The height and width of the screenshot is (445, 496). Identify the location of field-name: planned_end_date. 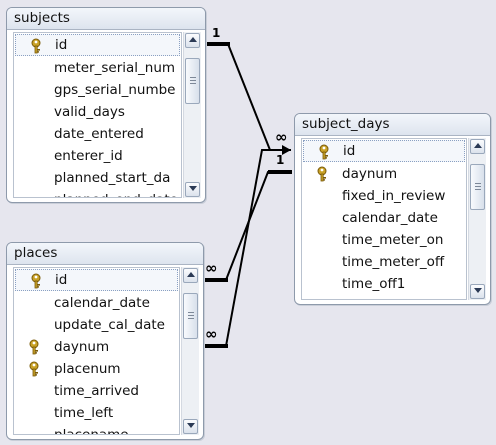
(116, 194).